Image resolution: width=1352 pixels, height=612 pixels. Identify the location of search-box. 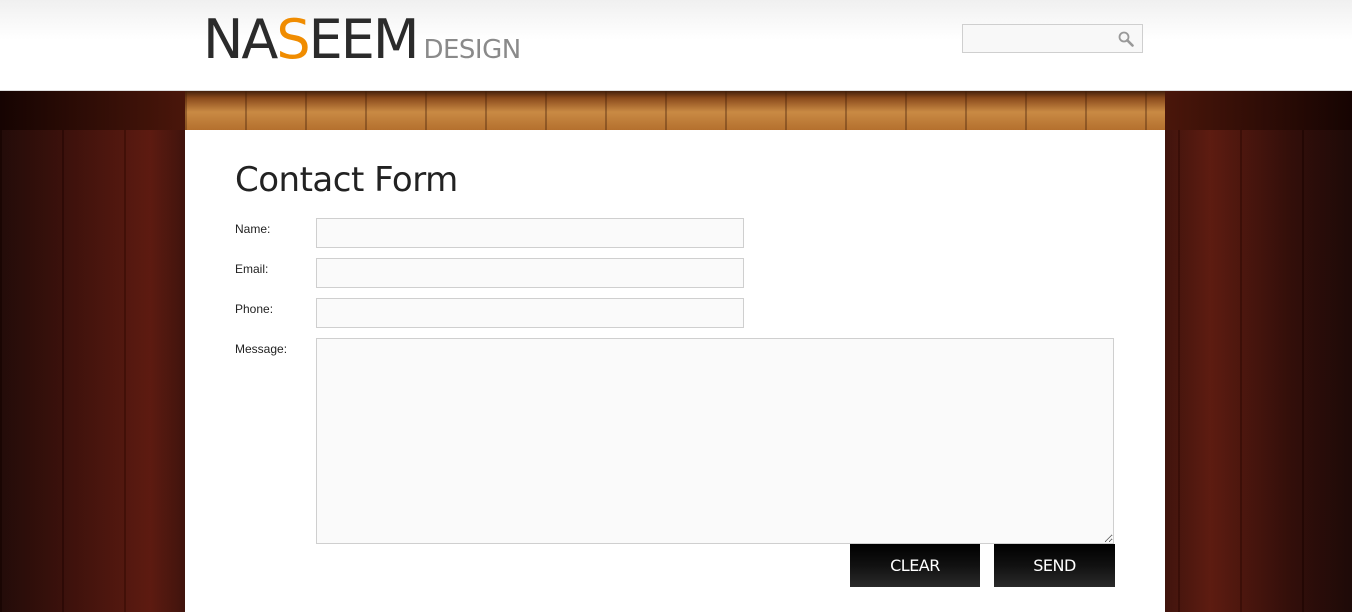
(1052, 38).